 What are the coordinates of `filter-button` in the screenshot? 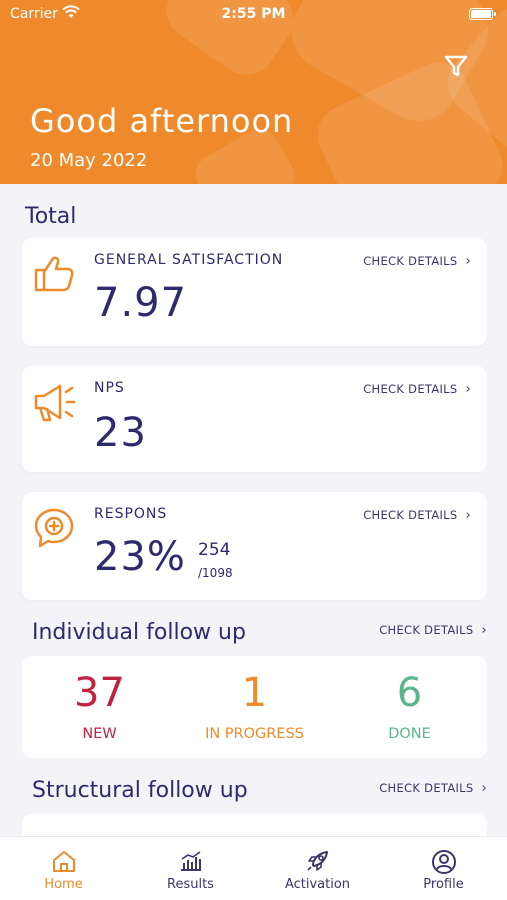 It's located at (456, 66).